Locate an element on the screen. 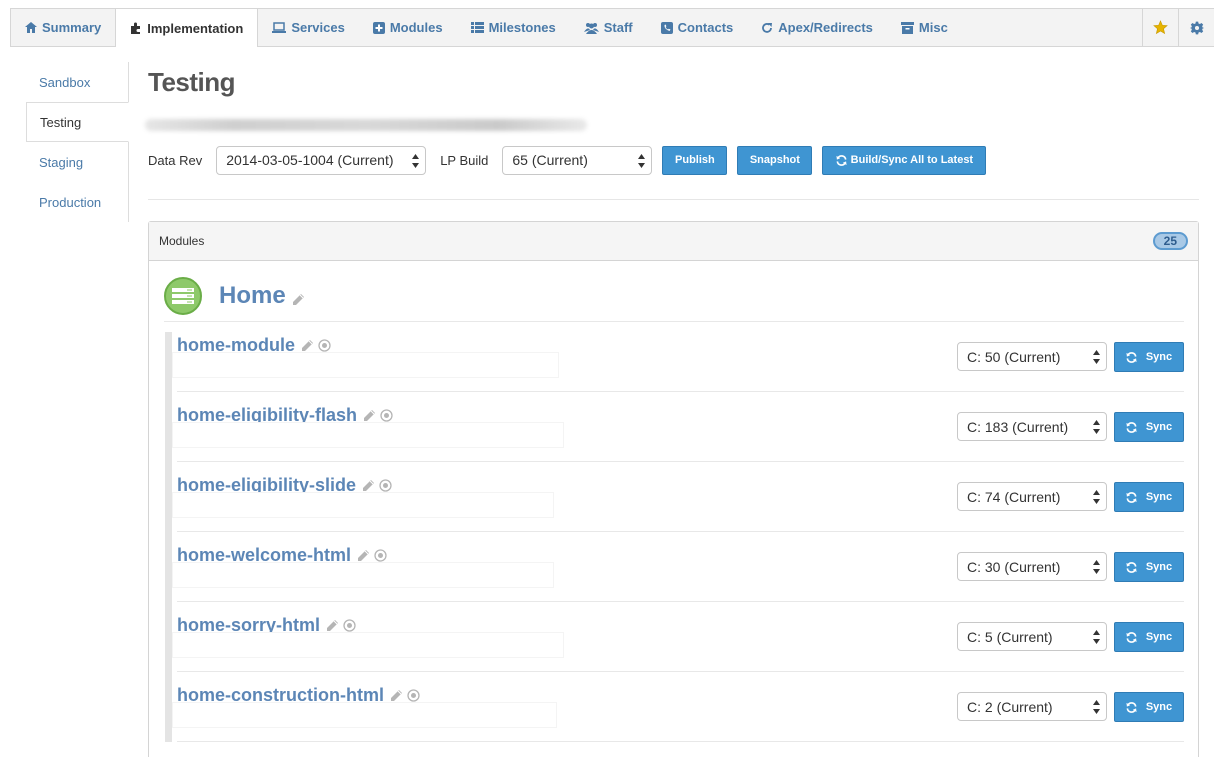 This screenshot has width=1214, height=757. tab-implementation: Implementation is located at coordinates (187, 27).